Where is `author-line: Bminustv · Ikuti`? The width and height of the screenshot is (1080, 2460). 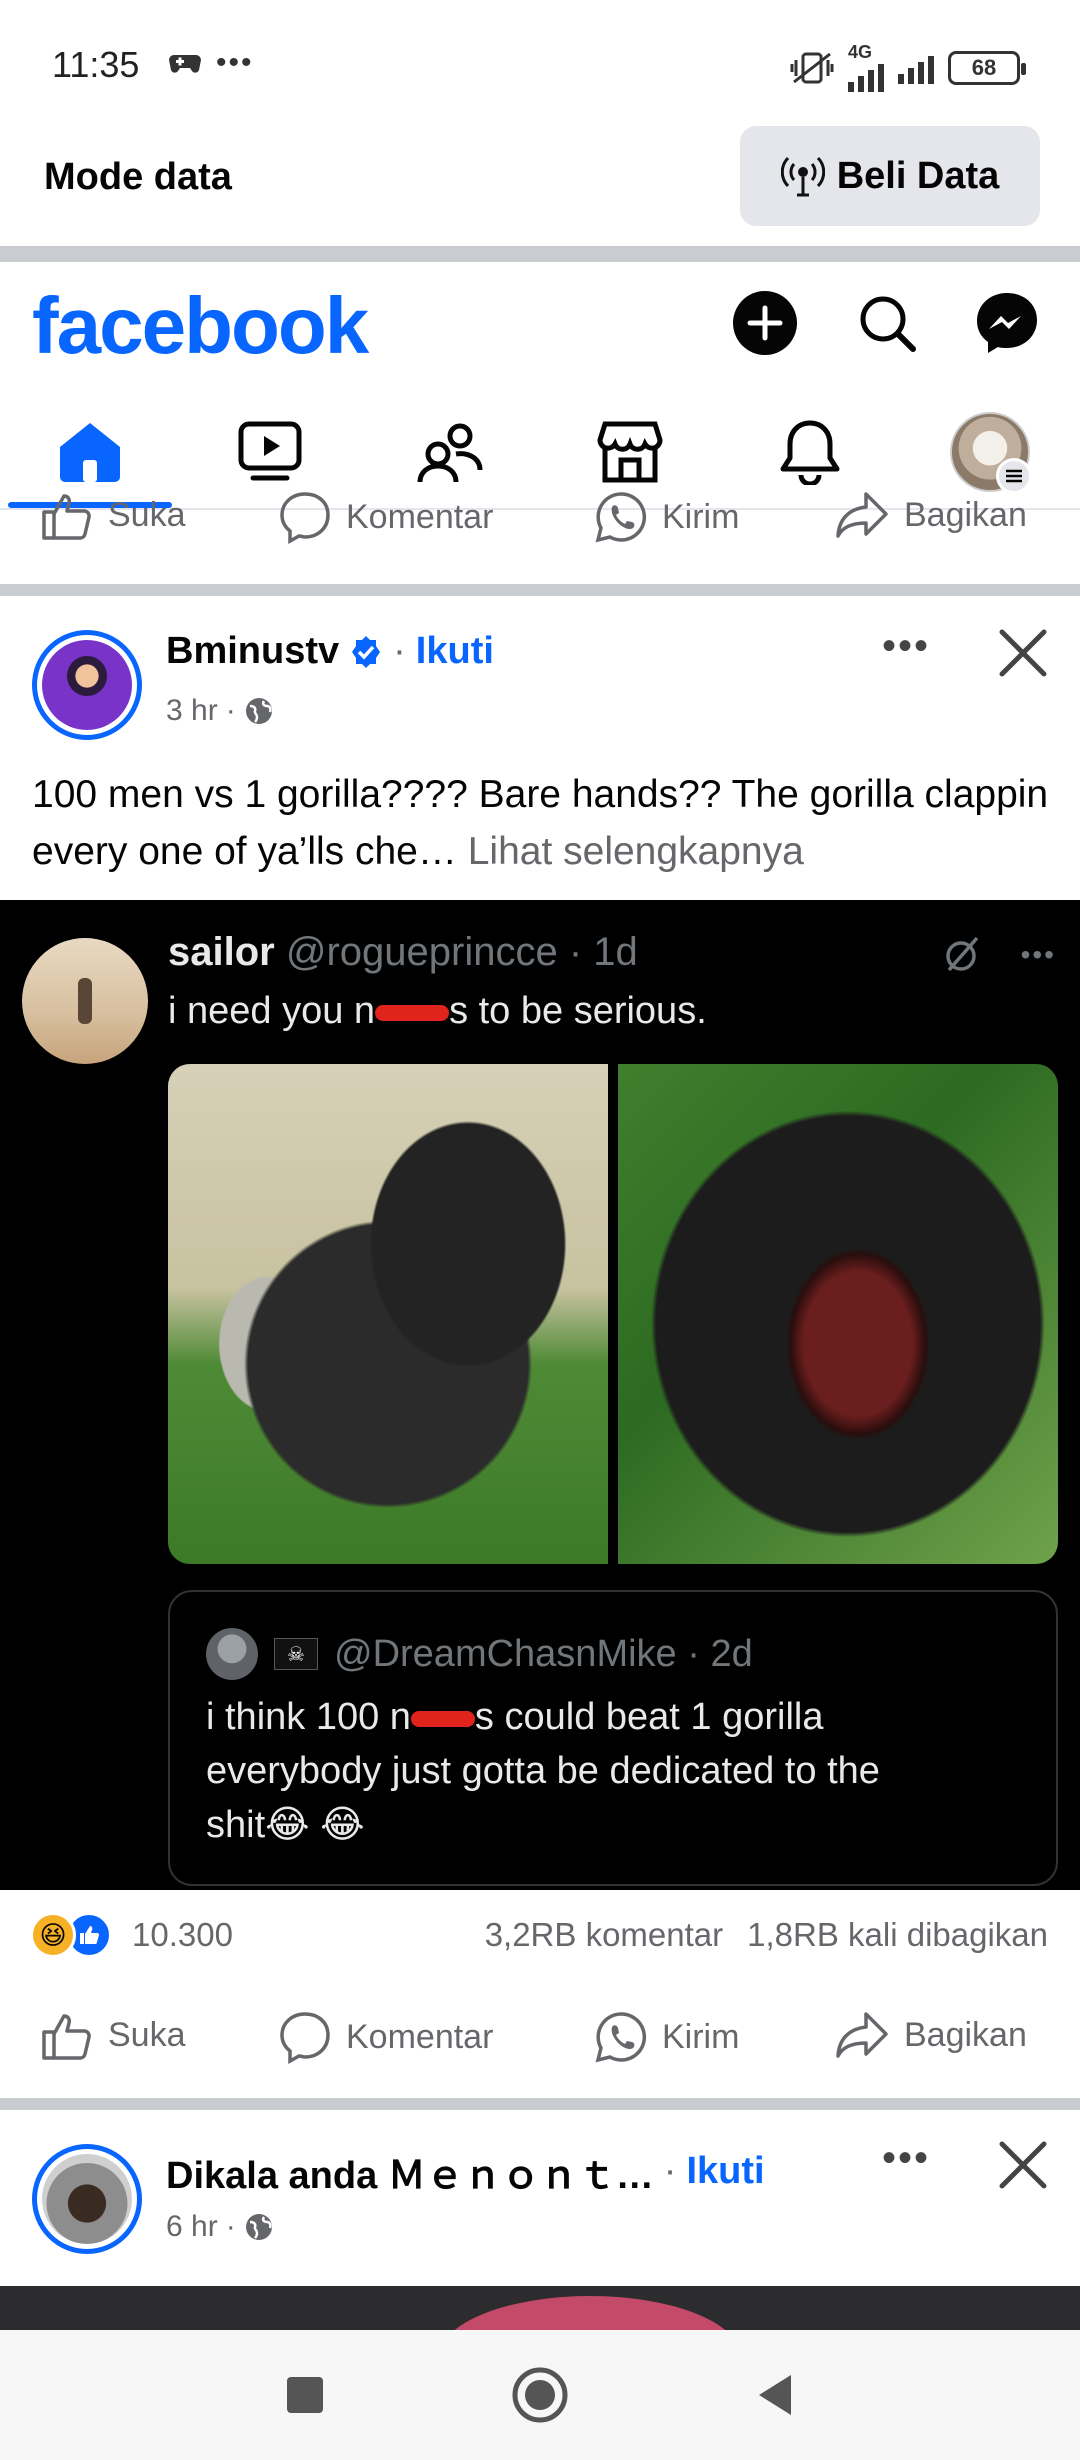
author-line: Bminustv · Ikuti is located at coordinates (330, 651).